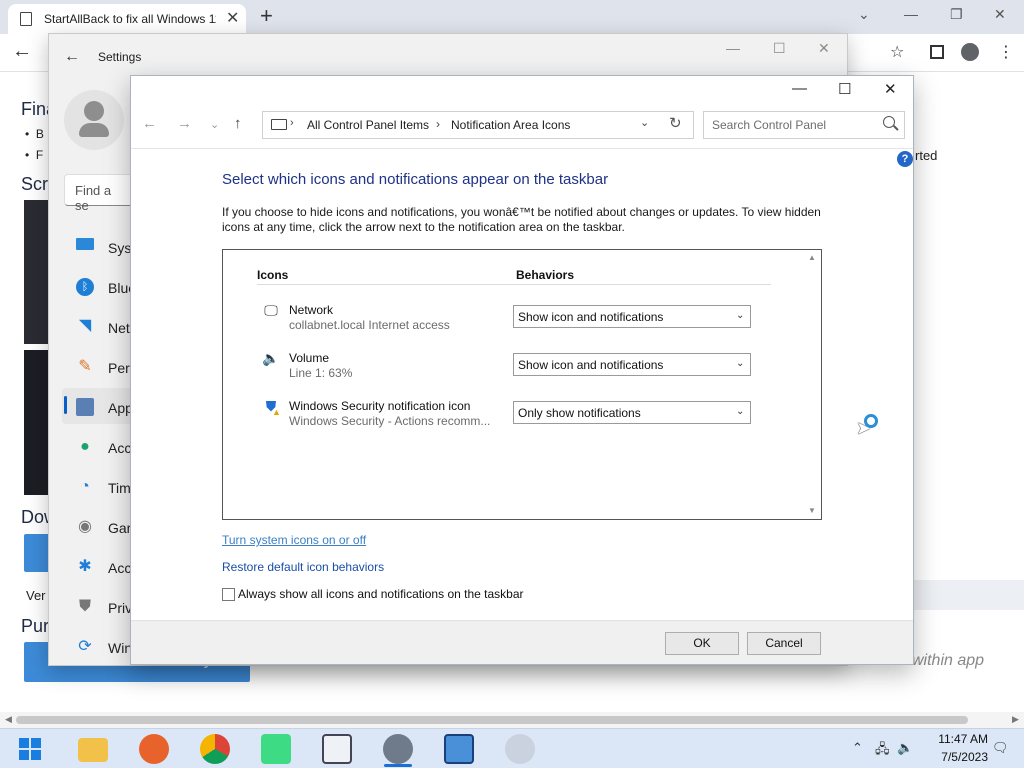 The height and width of the screenshot is (768, 1024). What do you see at coordinates (970, 52) in the screenshot?
I see `profile-avatar-icon` at bounding box center [970, 52].